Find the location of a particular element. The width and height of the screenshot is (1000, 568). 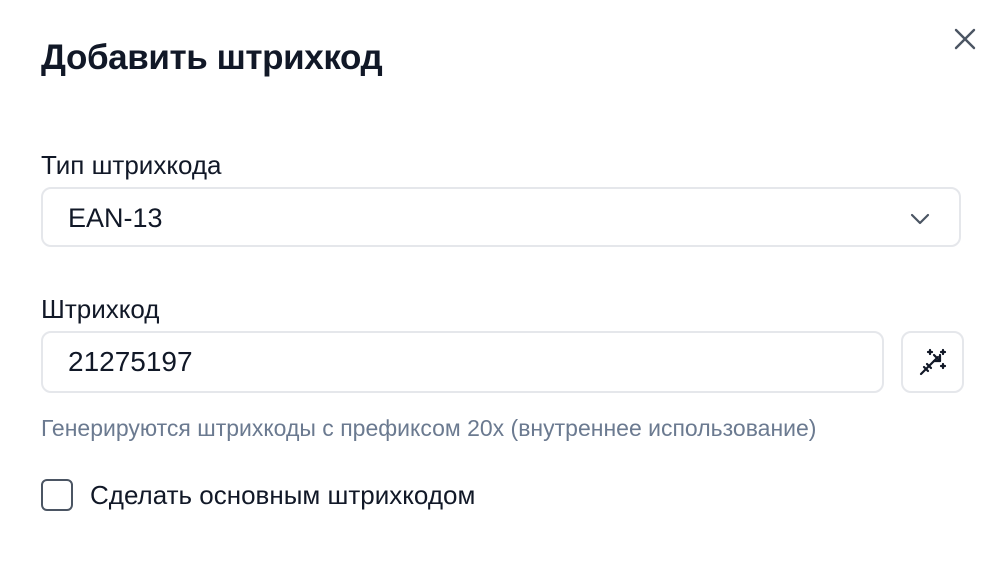

magic-wand-icon is located at coordinates (932, 362).